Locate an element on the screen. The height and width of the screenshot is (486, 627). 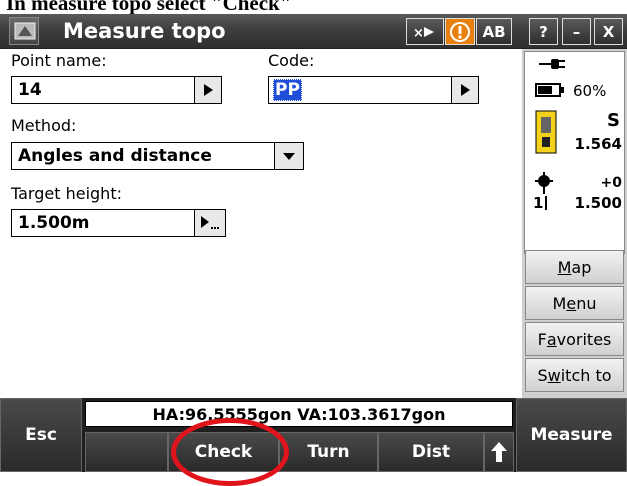
menu-label-pre: M is located at coordinates (559, 303).